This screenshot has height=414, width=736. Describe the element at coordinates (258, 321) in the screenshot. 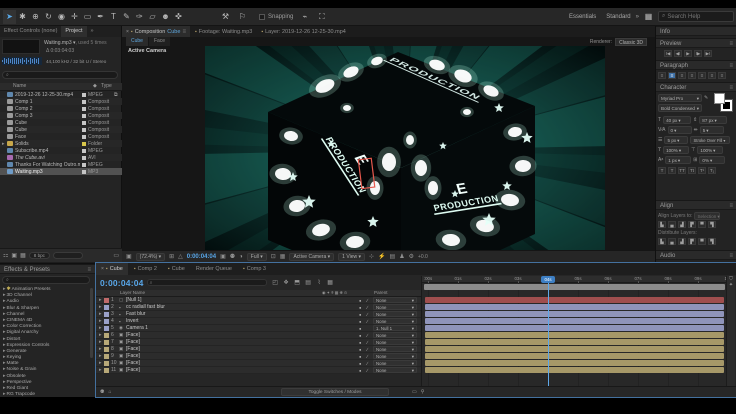

I see `timeline-layer-row: ▸ 4 ▪ Invert ● ∕ None ▾` at that location.